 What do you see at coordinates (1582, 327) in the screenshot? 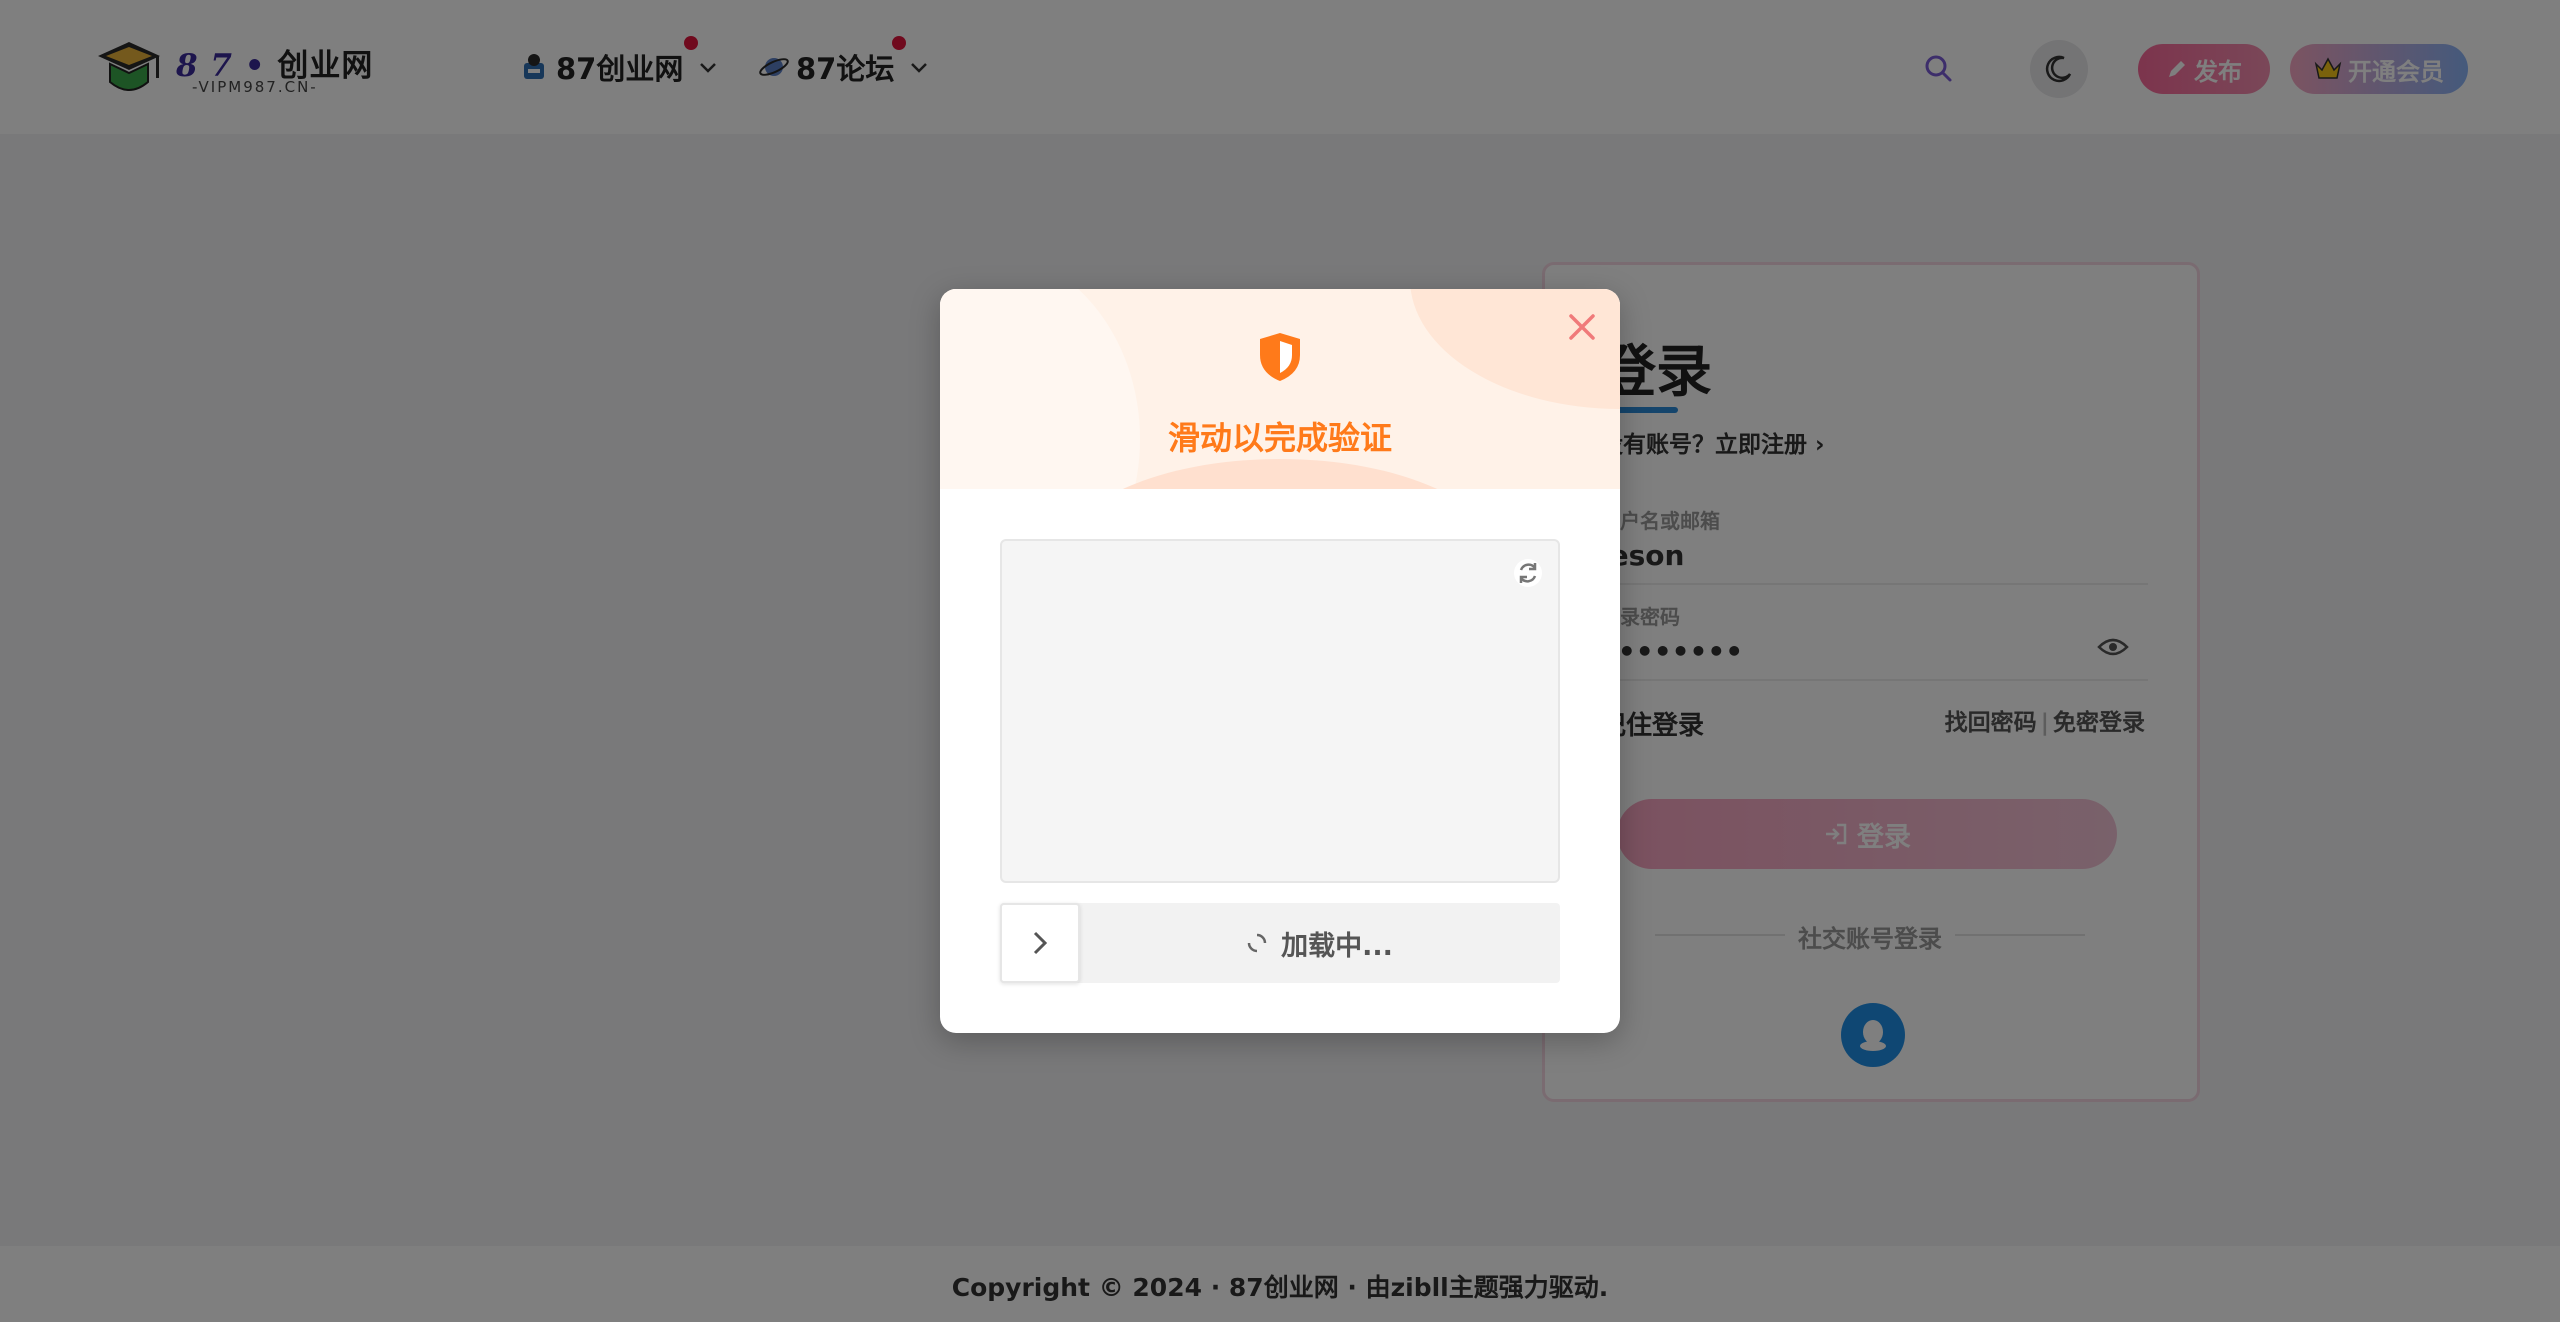
I see `close-icon` at bounding box center [1582, 327].